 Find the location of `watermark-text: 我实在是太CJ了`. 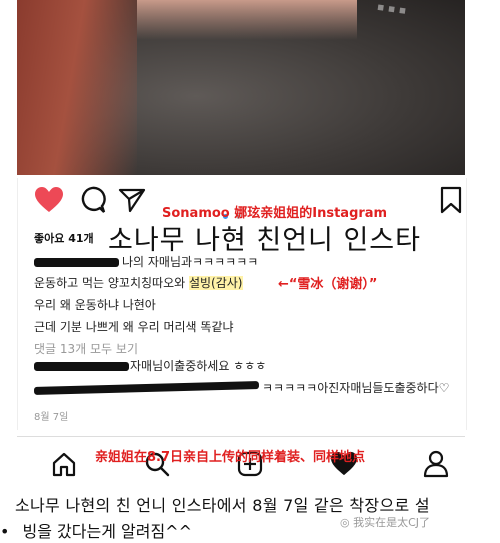

watermark-text: 我实在是太CJ了 is located at coordinates (392, 522).